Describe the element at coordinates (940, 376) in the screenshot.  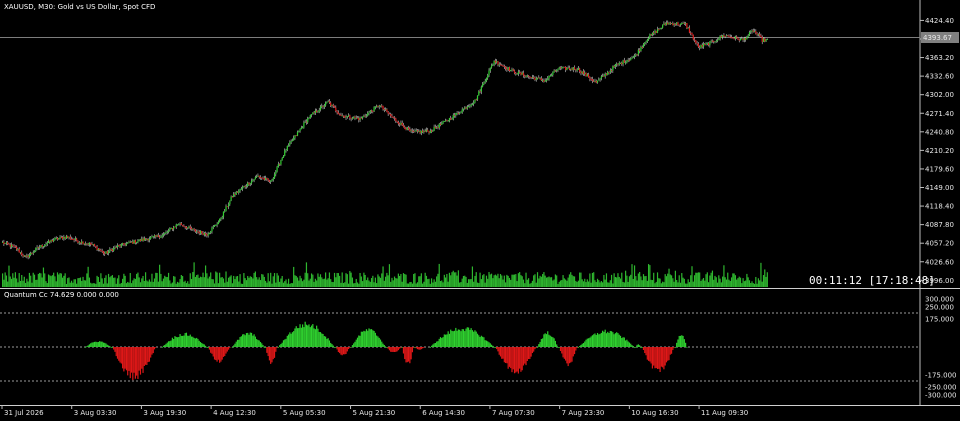
I see `indicator-tick-label: -175.000` at that location.